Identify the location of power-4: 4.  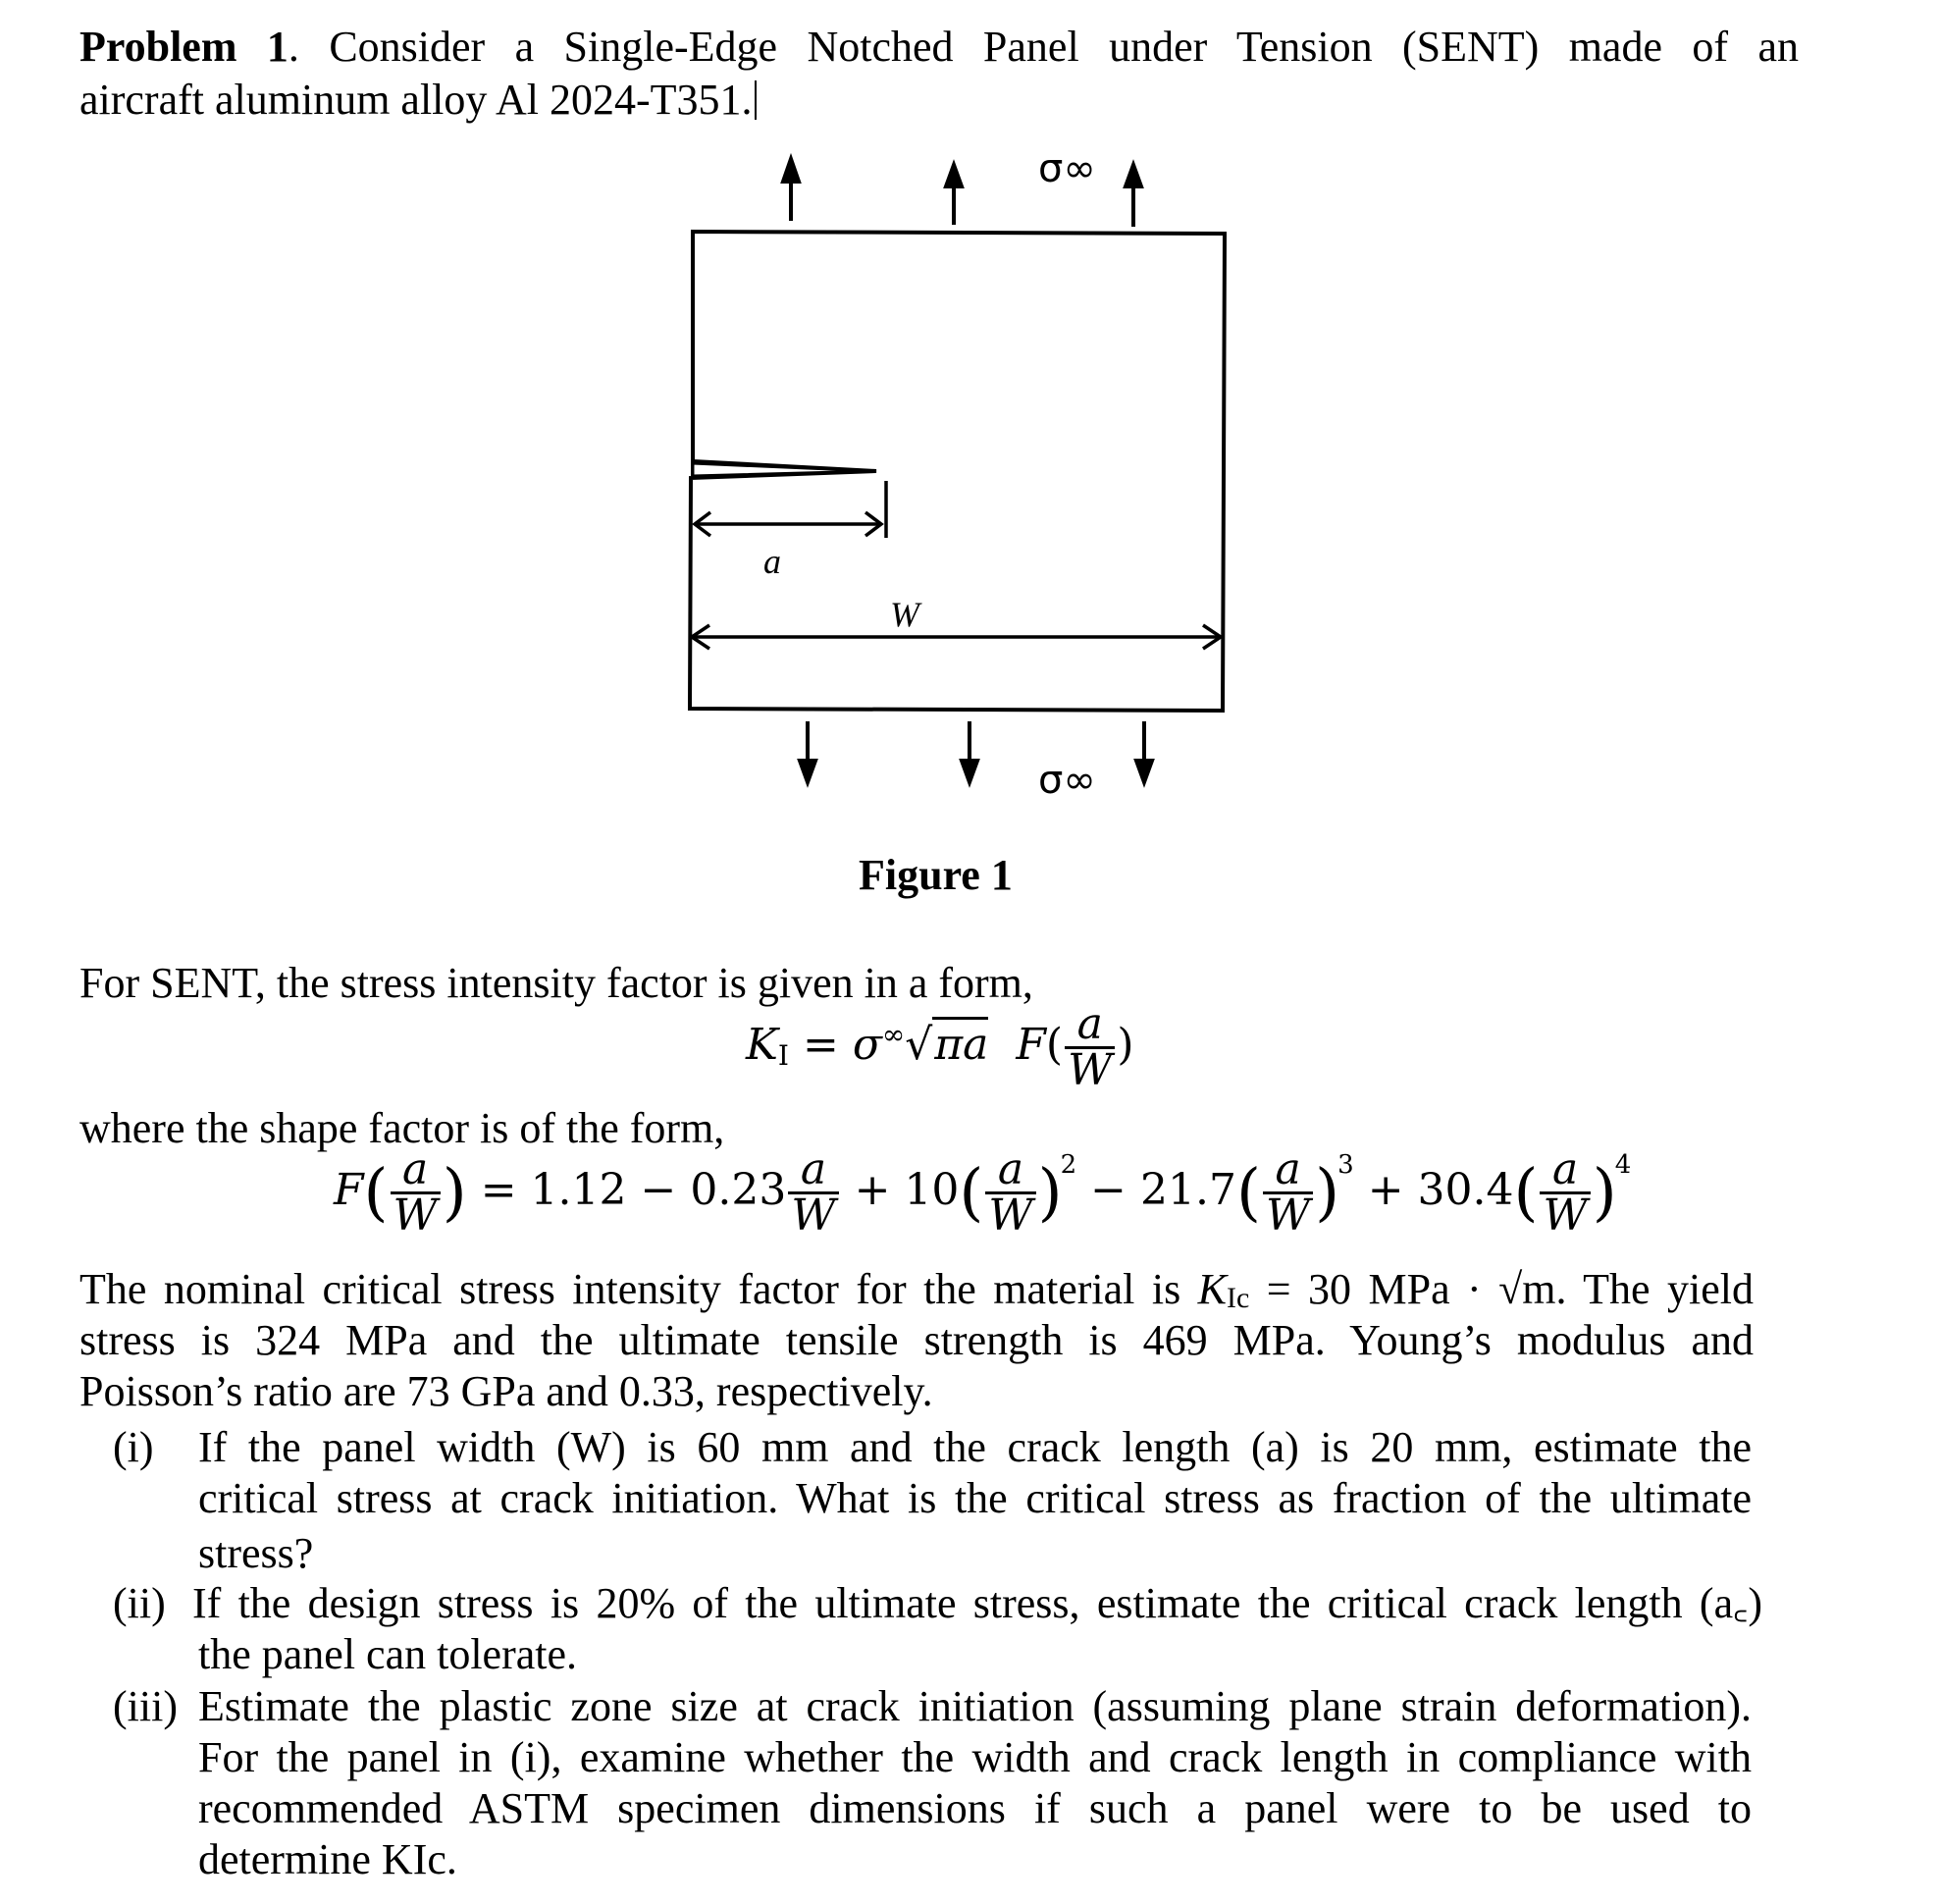
(1623, 1165).